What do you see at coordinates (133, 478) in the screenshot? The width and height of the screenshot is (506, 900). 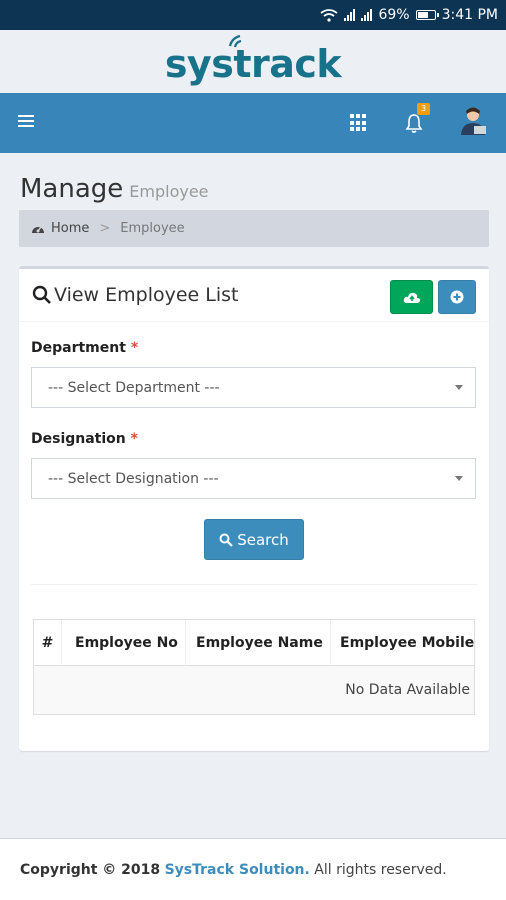 I see `designation-select-value: --- Select Designation ---` at bounding box center [133, 478].